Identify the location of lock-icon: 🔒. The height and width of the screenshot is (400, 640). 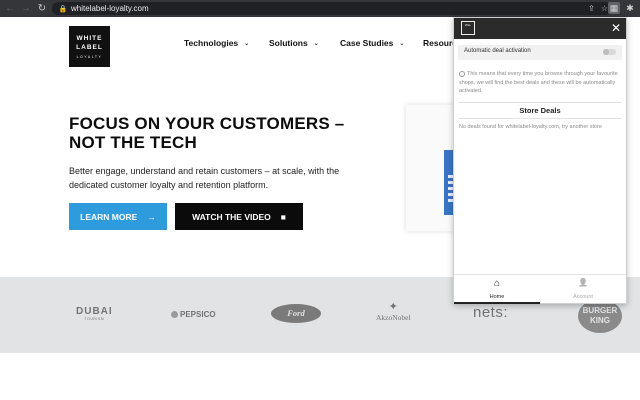
(63, 9).